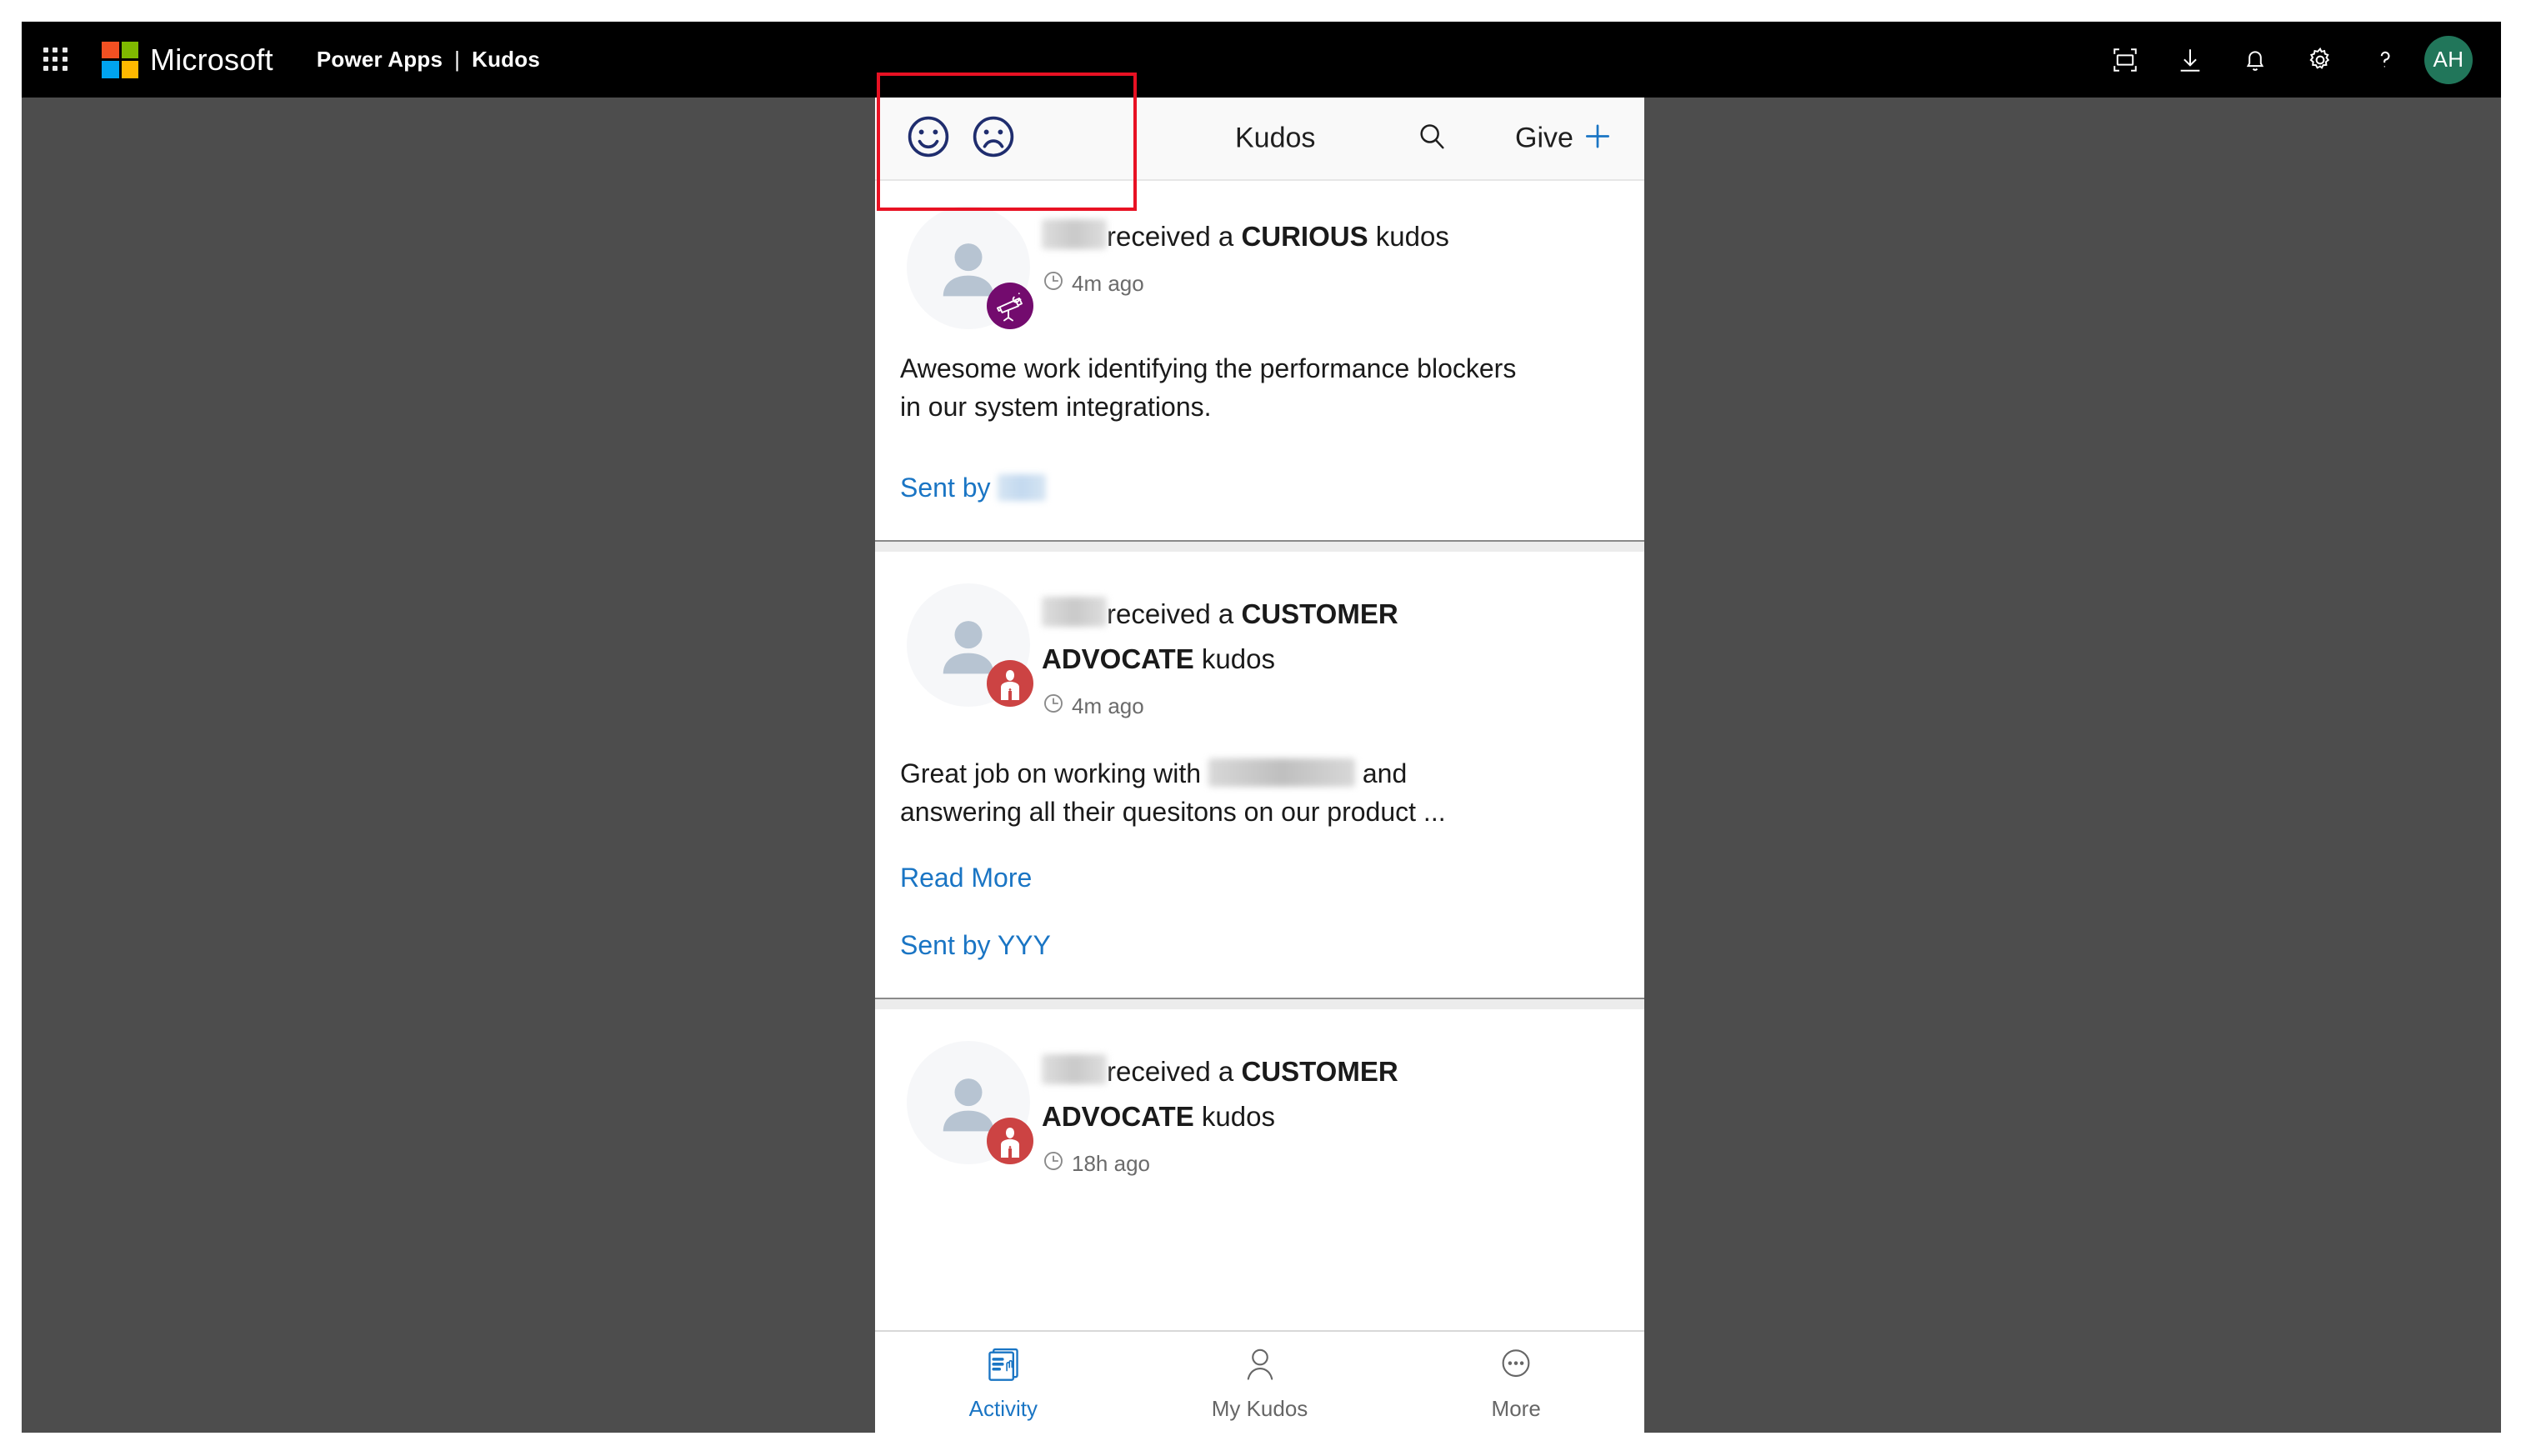 This screenshot has height=1456, width=2521. What do you see at coordinates (1259, 1408) in the screenshot?
I see `nav-label-my-kudos: My Kudos` at bounding box center [1259, 1408].